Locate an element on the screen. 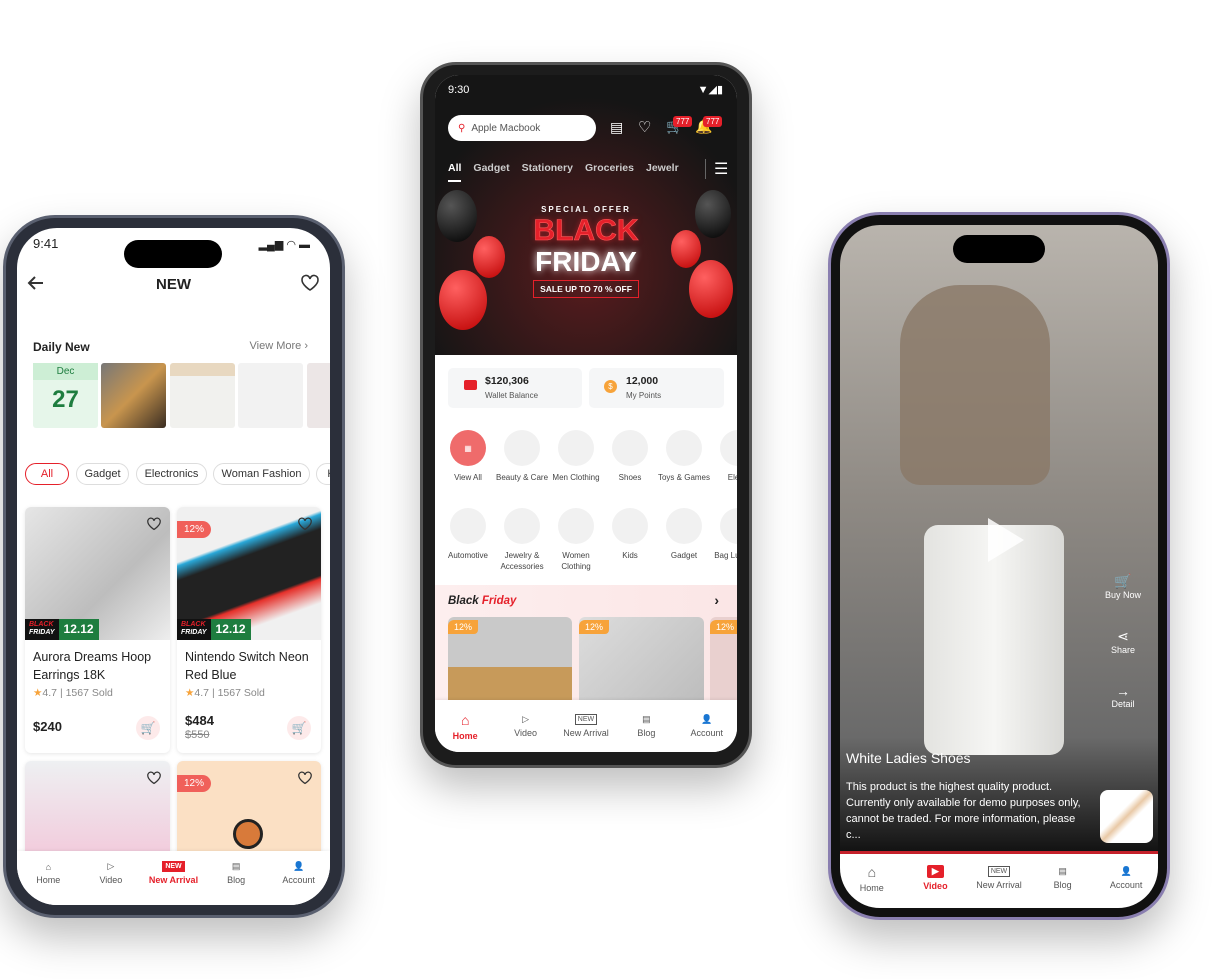  search-icon: ⚲ is located at coordinates (462, 128).